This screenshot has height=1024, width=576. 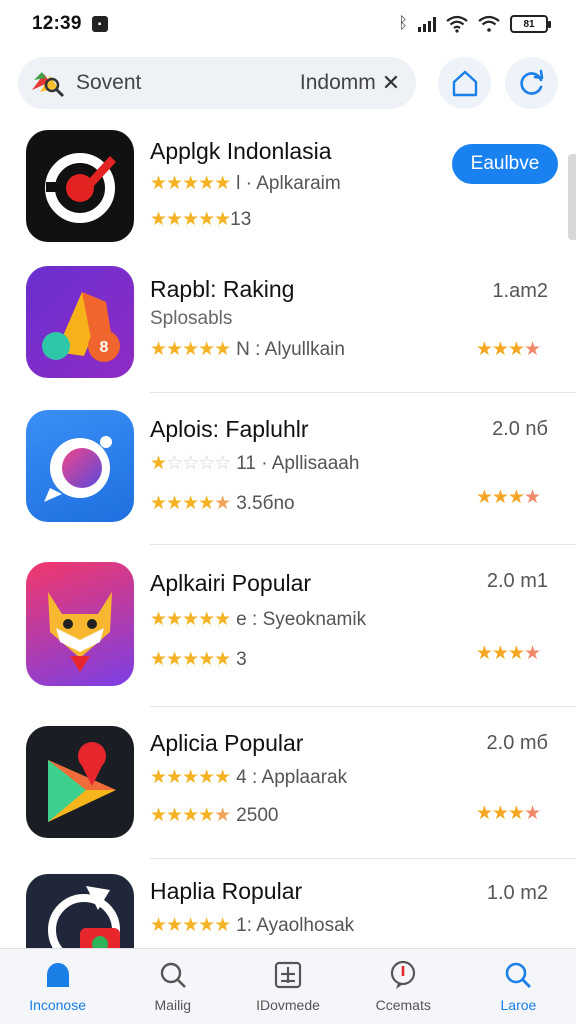 I want to click on search-query-text: Sovent, so click(x=109, y=82).